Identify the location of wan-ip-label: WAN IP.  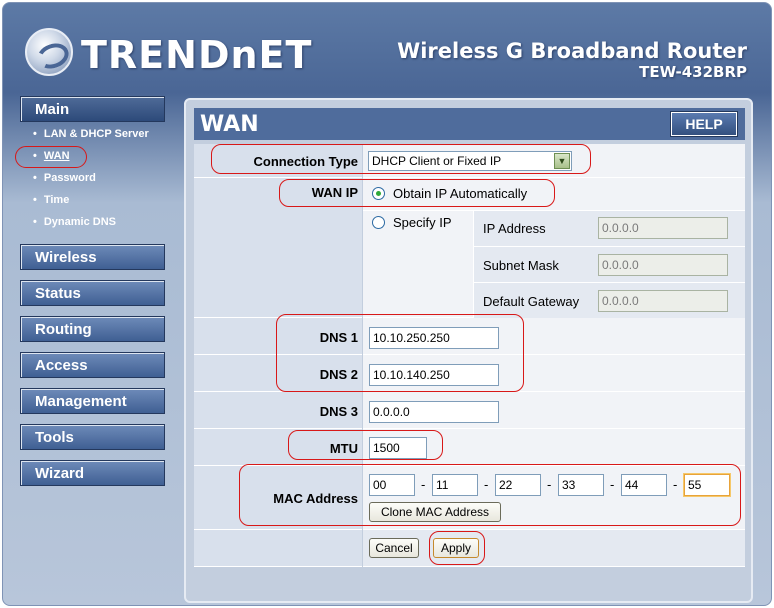
(278, 248).